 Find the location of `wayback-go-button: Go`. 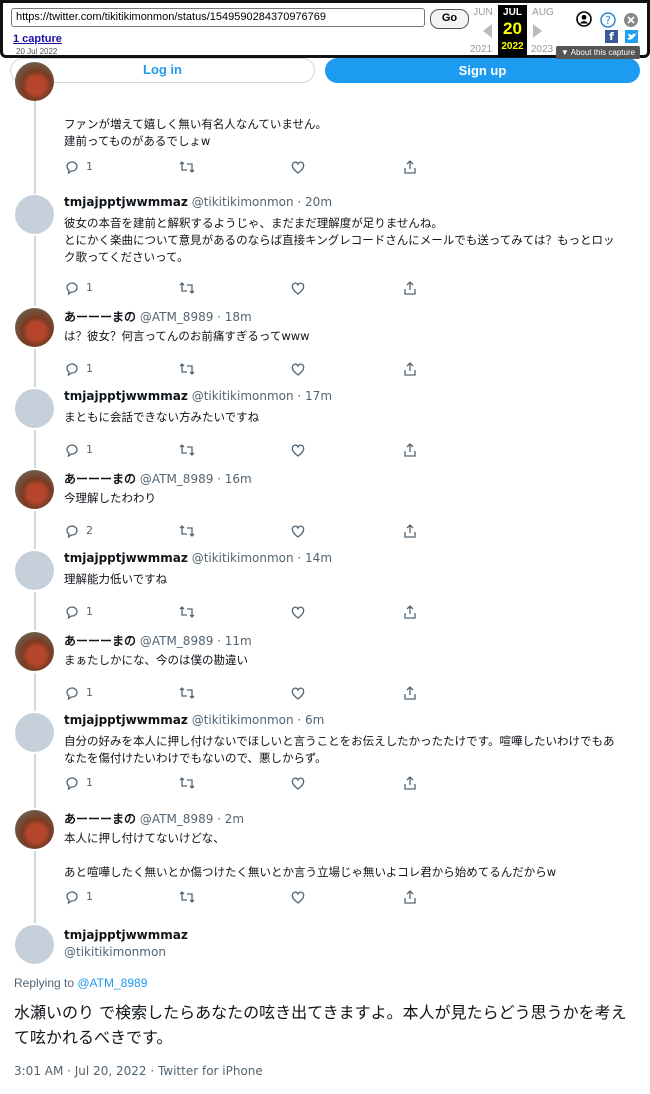

wayback-go-button: Go is located at coordinates (449, 19).